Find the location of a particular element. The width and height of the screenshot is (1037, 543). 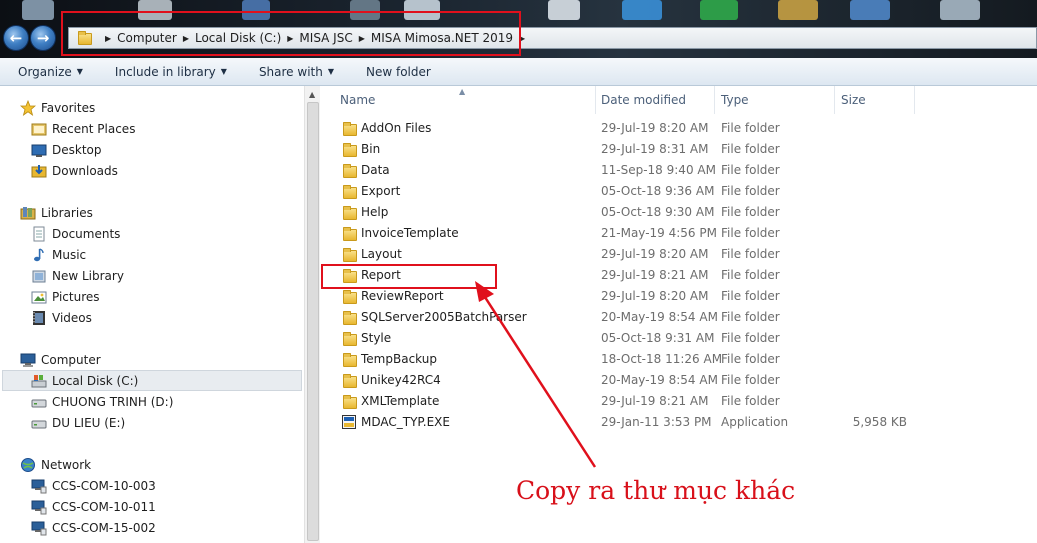

nav-item-label: CCS-COM-15-002 is located at coordinates (104, 527).